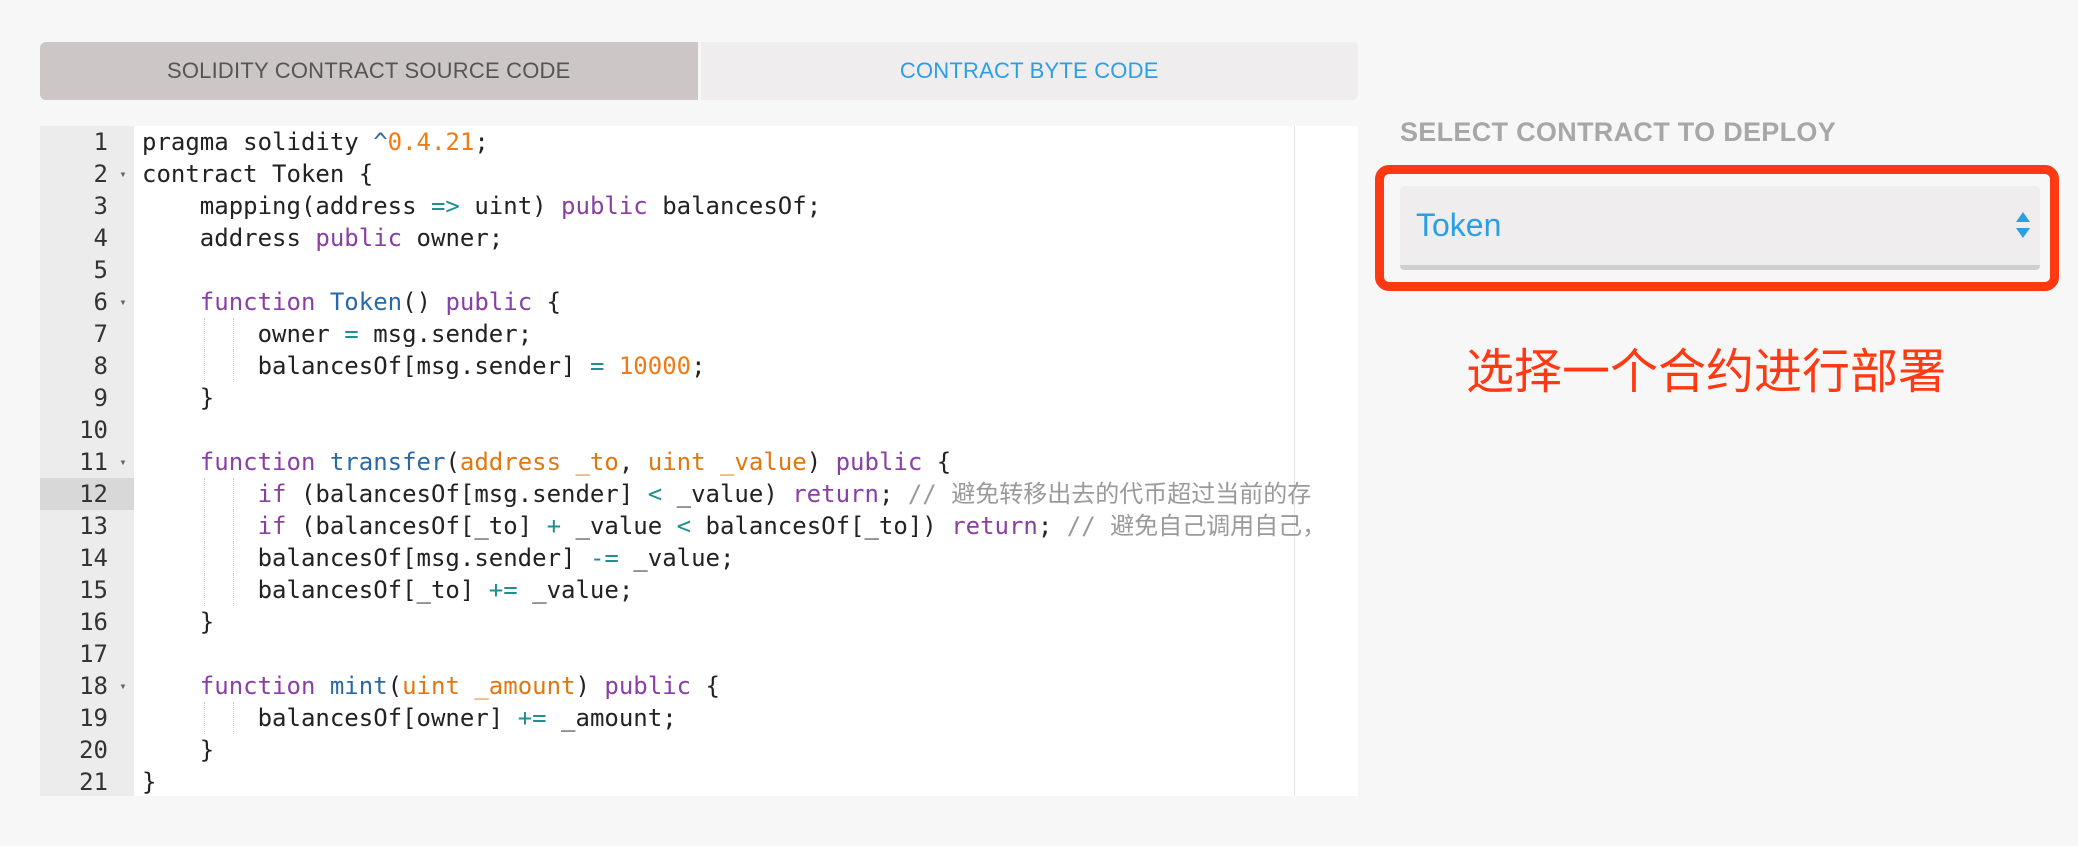 The height and width of the screenshot is (846, 2078). I want to click on code-token: 10000, so click(655, 366).